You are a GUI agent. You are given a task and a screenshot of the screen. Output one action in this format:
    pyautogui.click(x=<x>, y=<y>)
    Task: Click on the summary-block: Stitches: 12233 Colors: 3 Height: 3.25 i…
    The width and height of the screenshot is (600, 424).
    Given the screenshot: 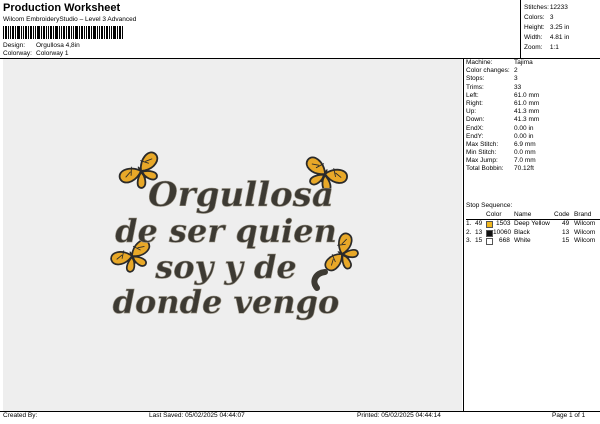 What is the action you would take?
    pyautogui.click(x=546, y=28)
    